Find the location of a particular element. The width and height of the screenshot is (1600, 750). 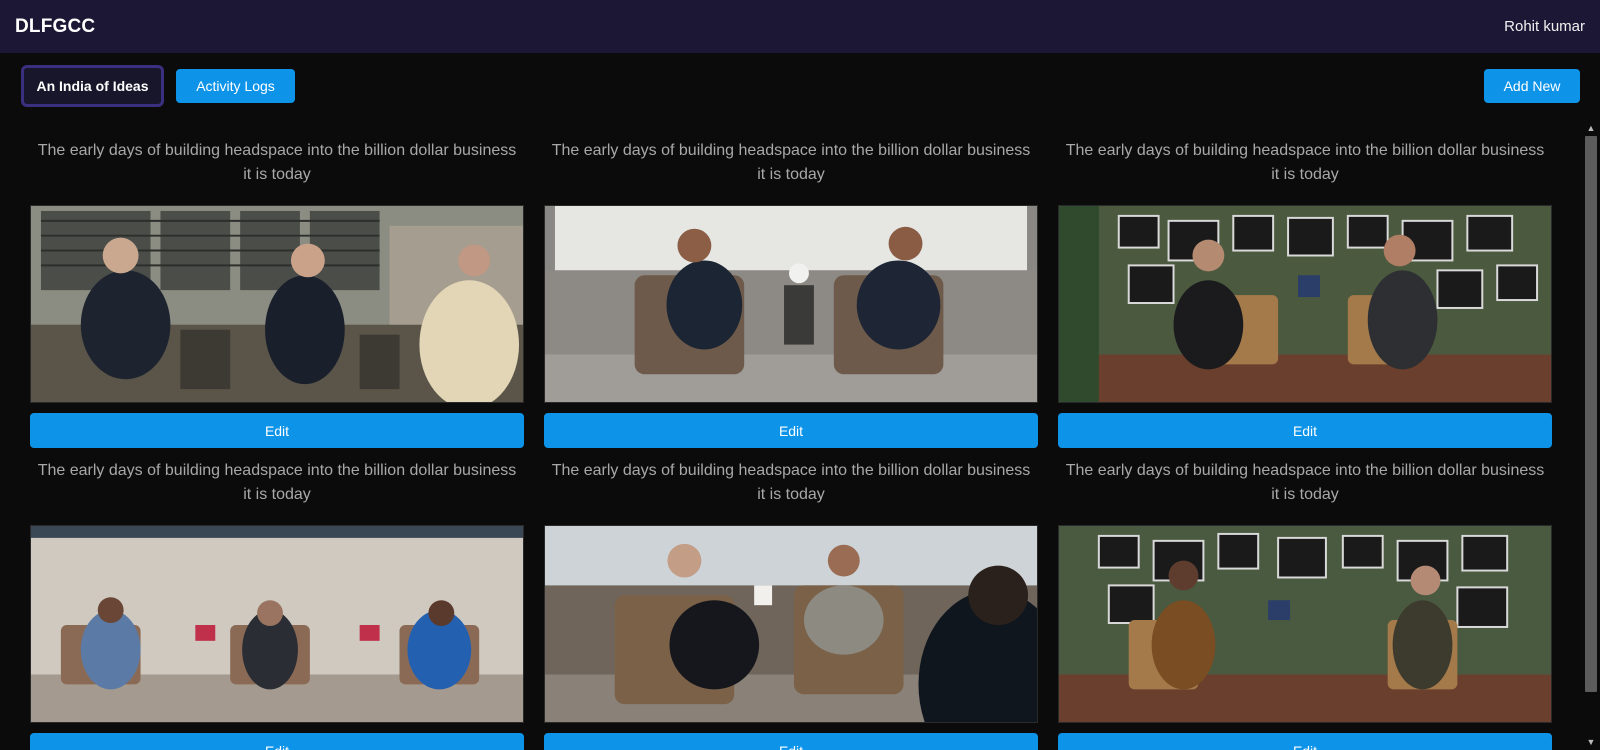

scrollbar-thumb is located at coordinates (1591, 414).